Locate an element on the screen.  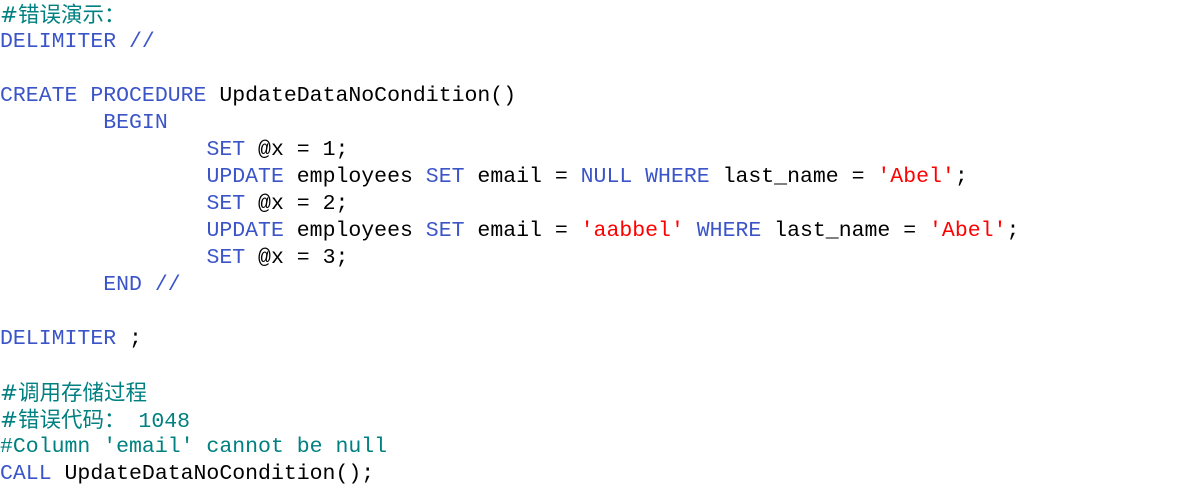
code-line-4: CREATE PROCEDURE UpdateDataNoCondition() is located at coordinates (258, 96).